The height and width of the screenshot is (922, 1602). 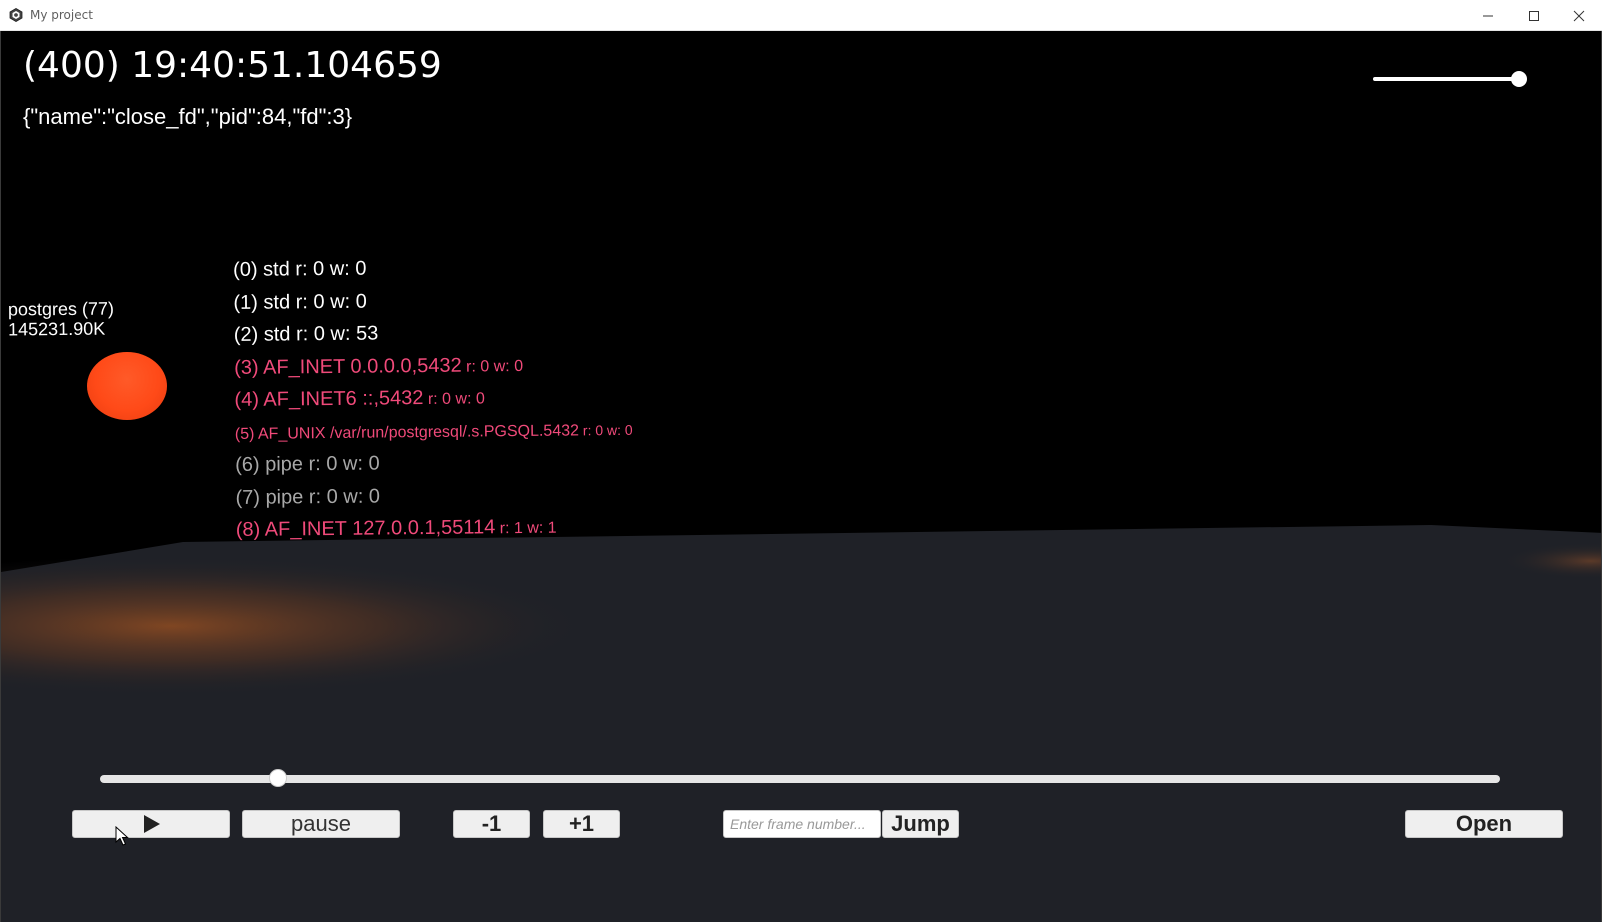 I want to click on frame-timestamp: (400) 19:40:51.104659, so click(x=232, y=65).